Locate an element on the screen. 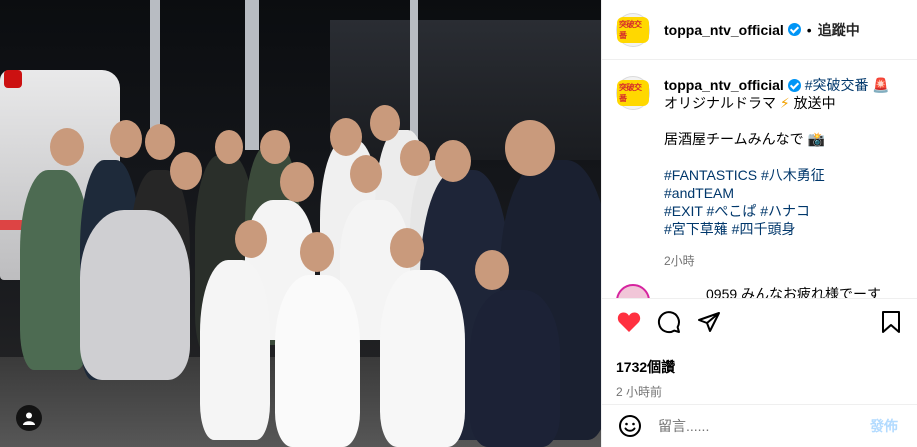 Image resolution: width=917 pixels, height=447 pixels. caption-timestamp: 2小時 is located at coordinates (779, 261).